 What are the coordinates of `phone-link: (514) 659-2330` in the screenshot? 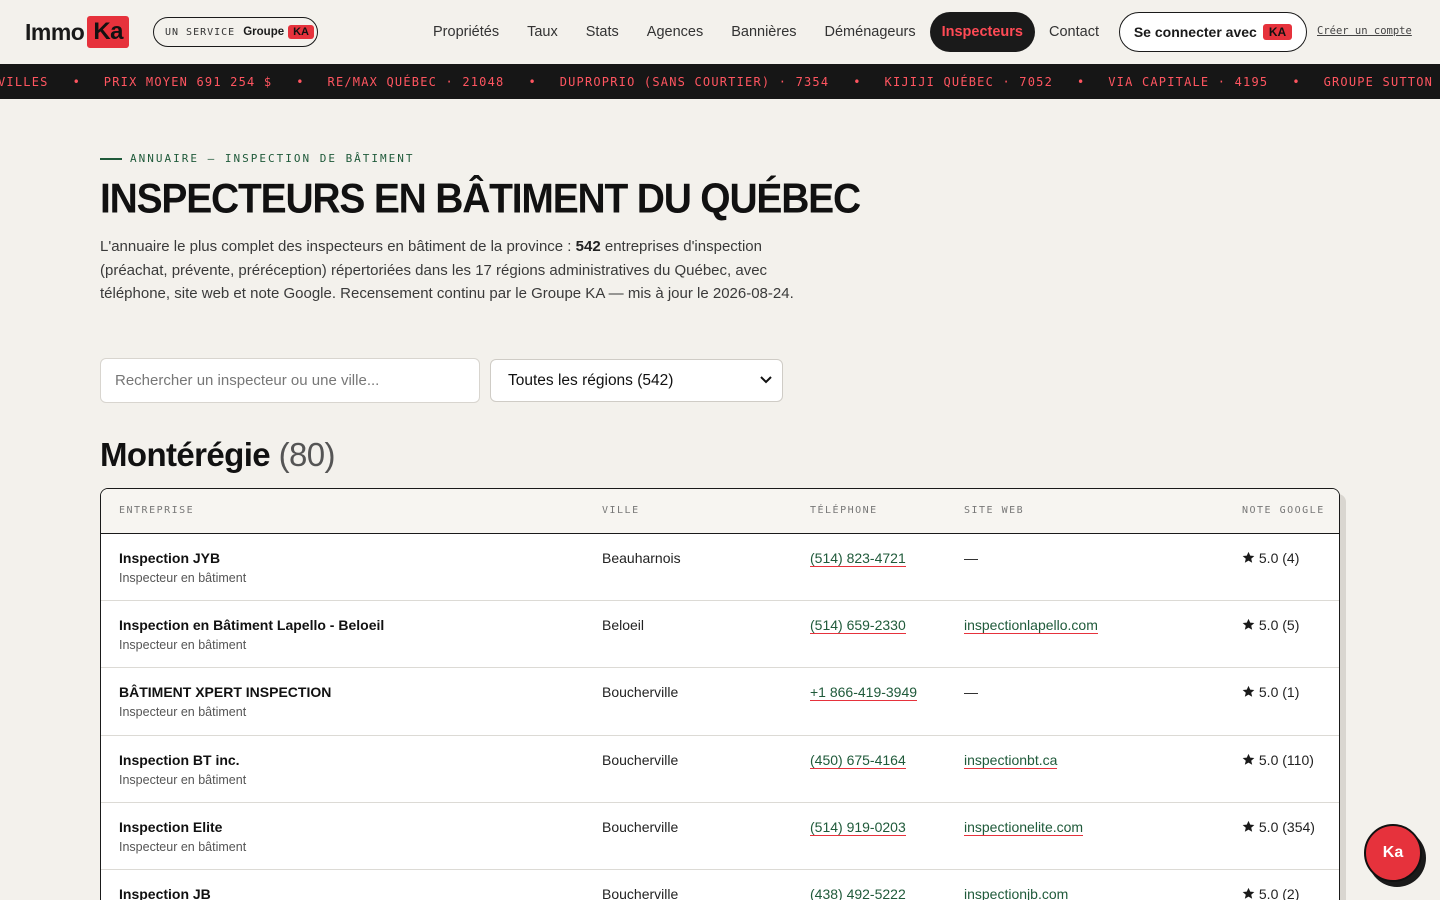 It's located at (858, 626).